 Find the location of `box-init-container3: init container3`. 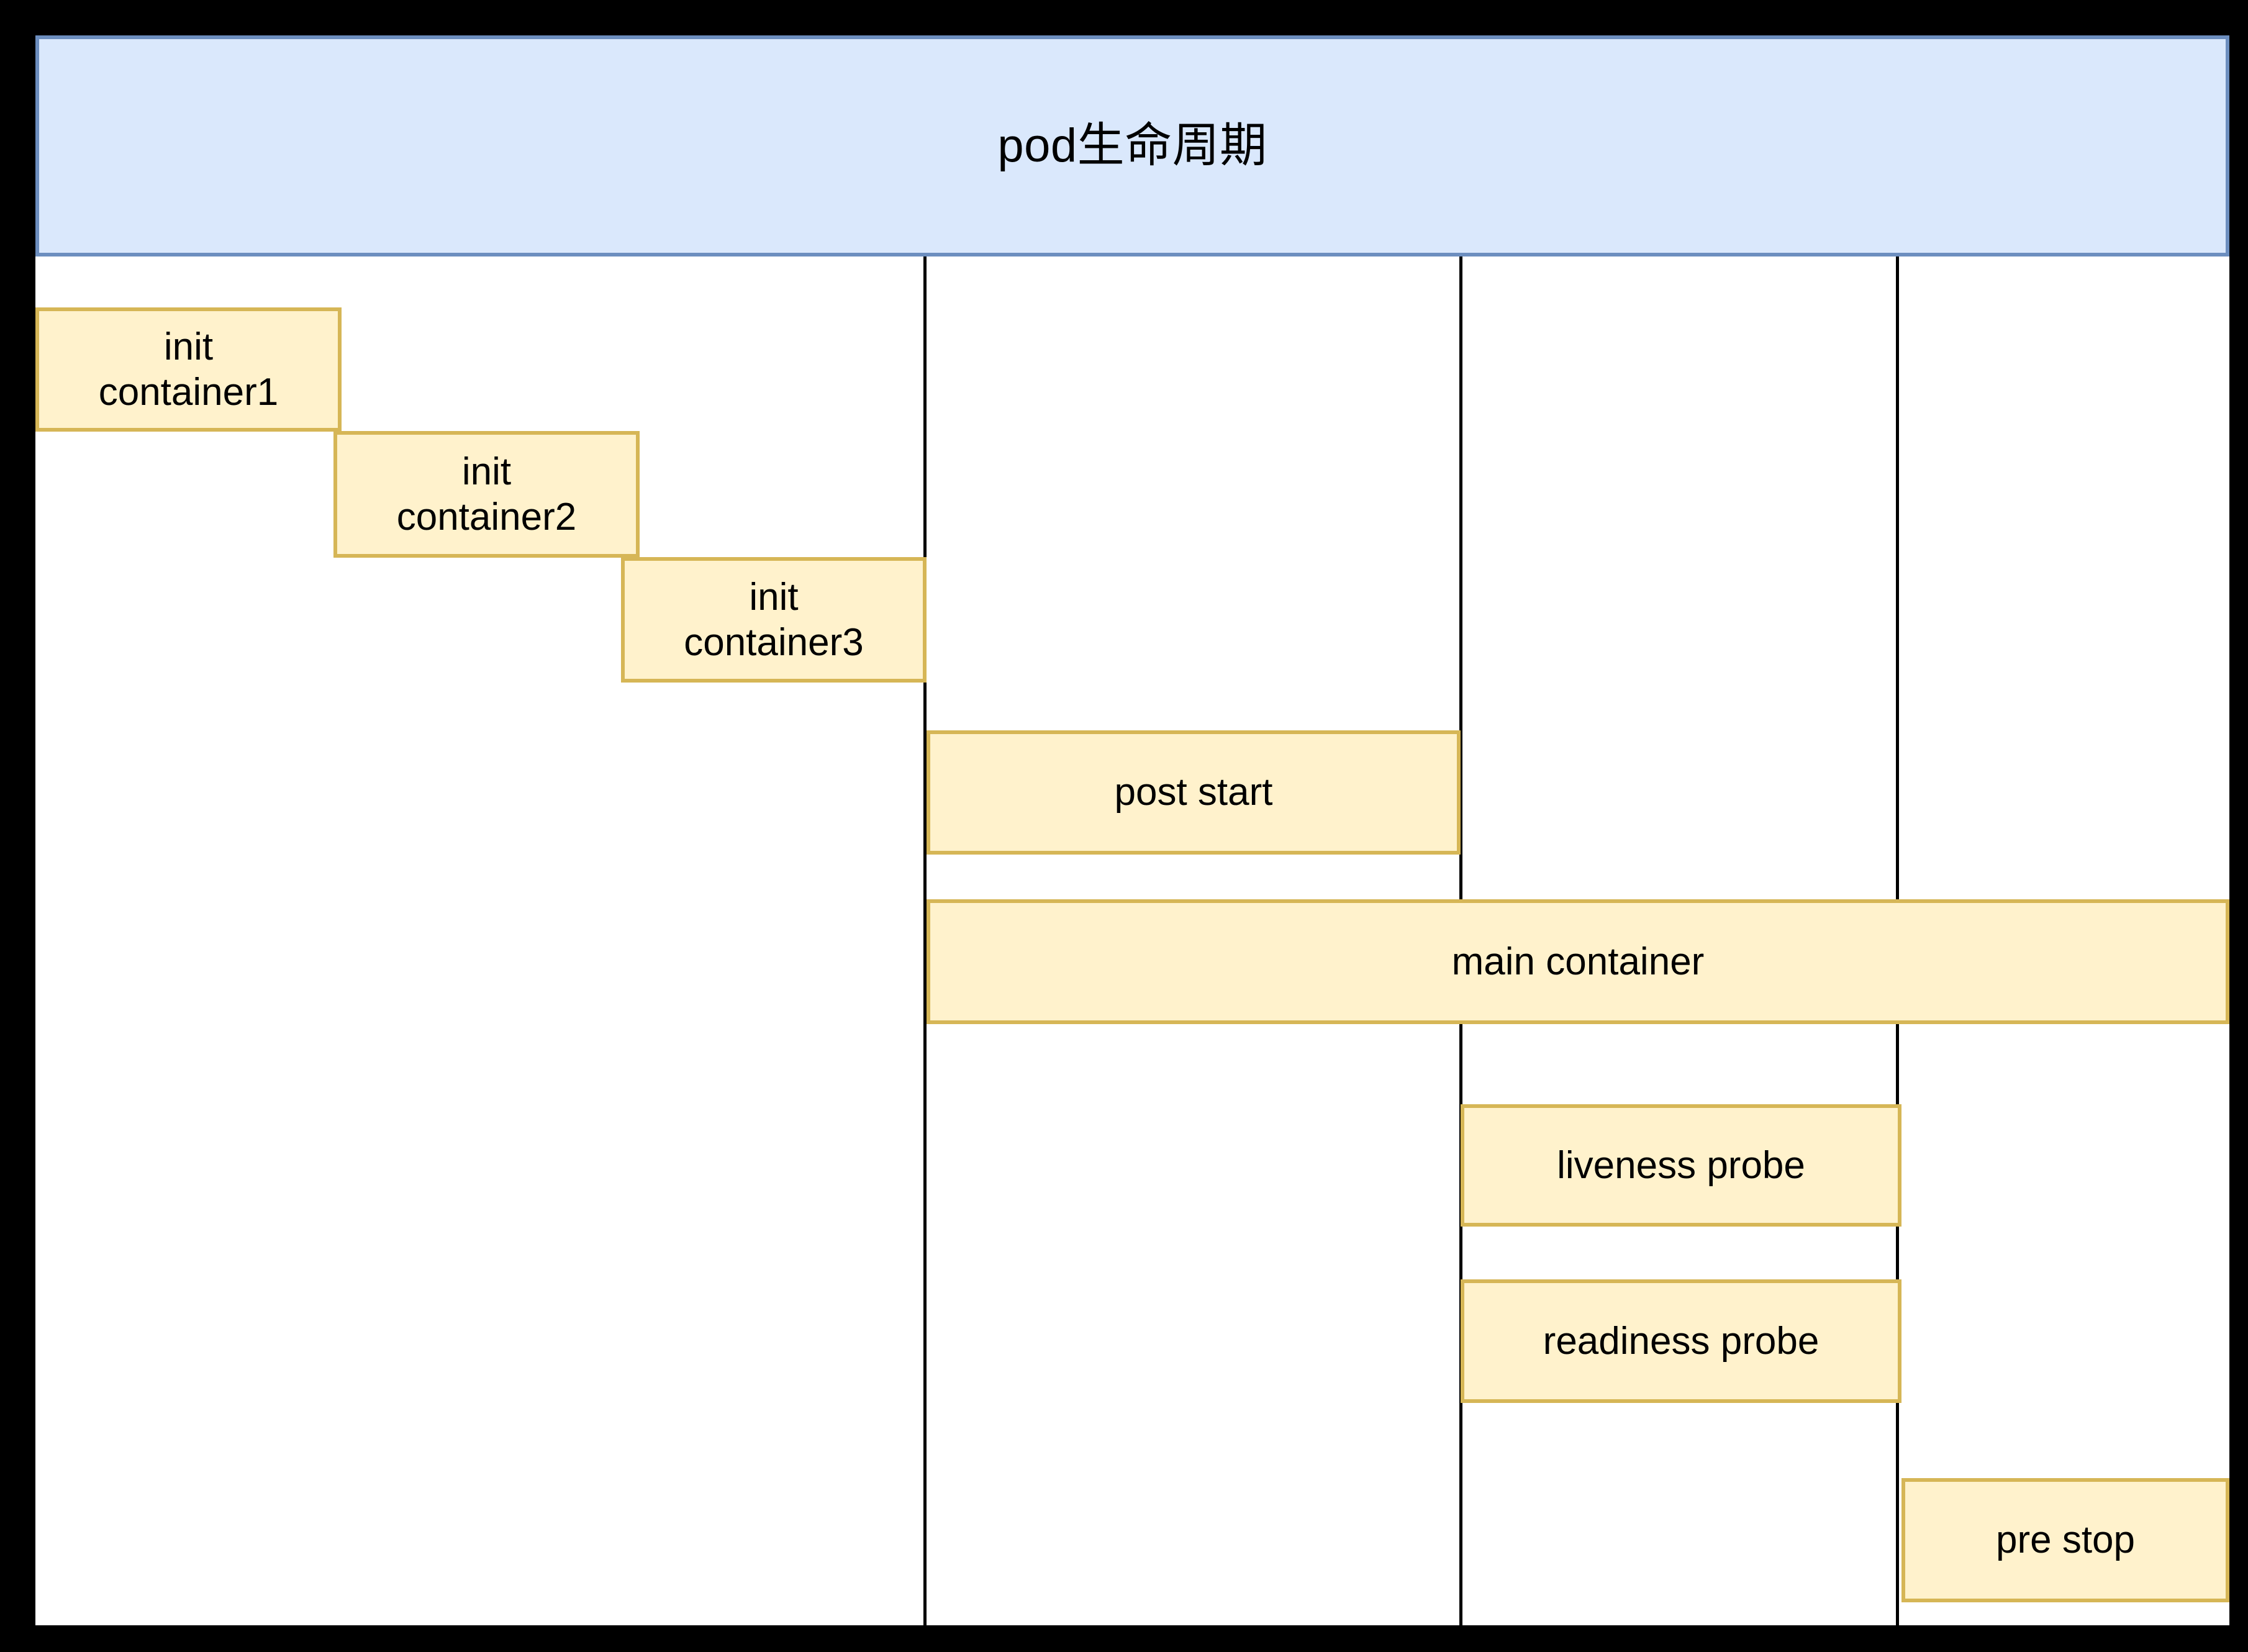

box-init-container3: init container3 is located at coordinates (774, 620).